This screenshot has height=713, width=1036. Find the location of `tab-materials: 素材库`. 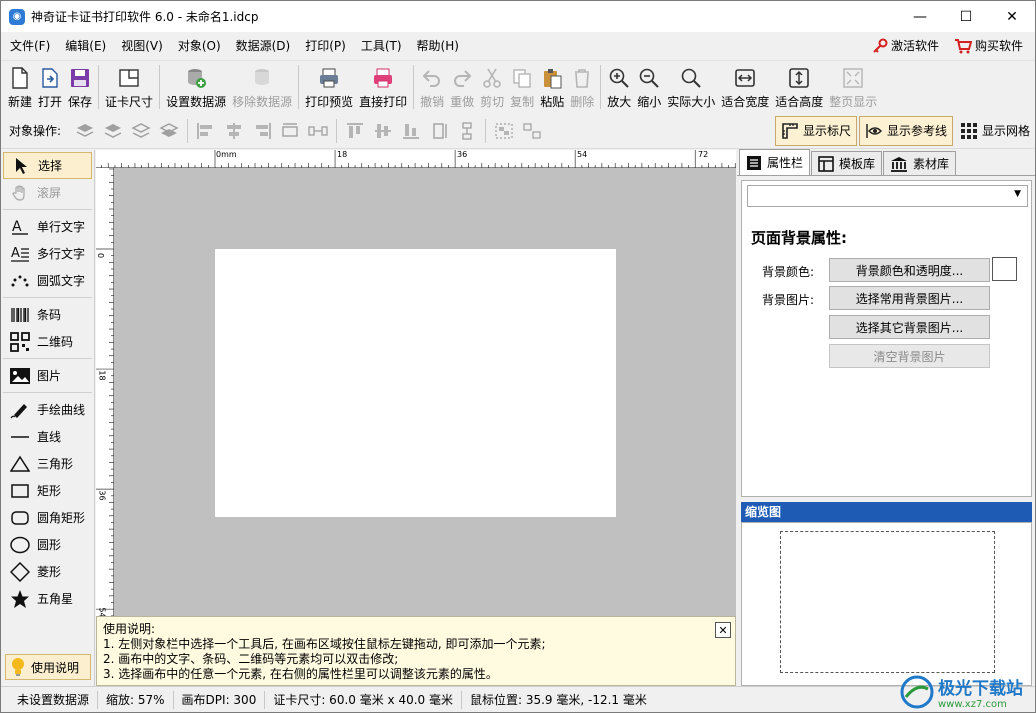

tab-materials: 素材库 is located at coordinates (920, 163).